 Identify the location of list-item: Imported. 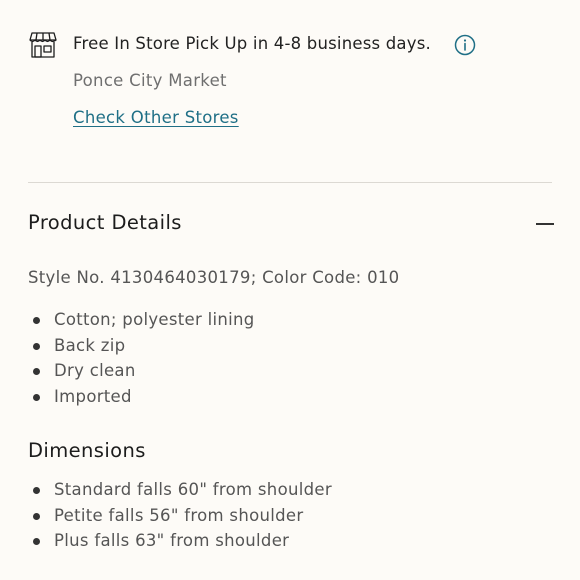
(141, 399).